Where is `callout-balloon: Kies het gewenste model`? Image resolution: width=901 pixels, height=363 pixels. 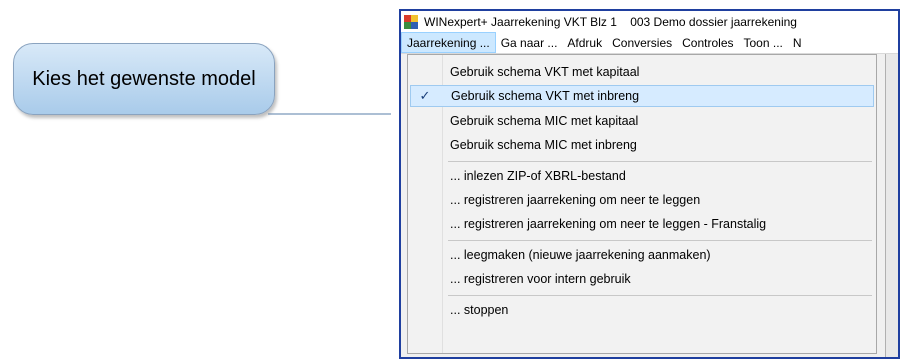
callout-balloon: Kies het gewenste model is located at coordinates (144, 79).